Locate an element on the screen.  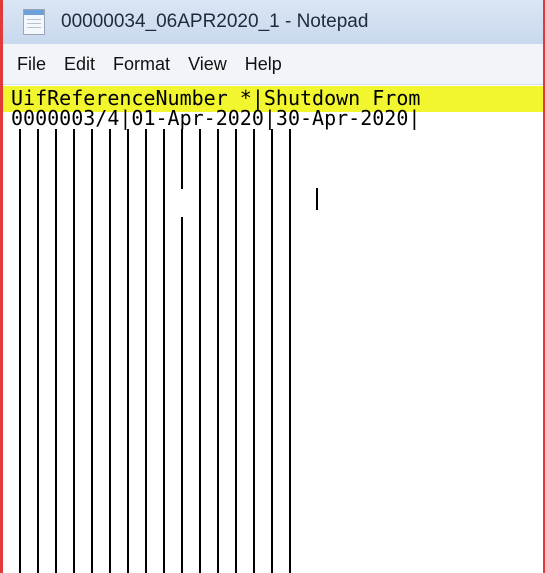
text-line-header: UifReferenceNumber *|Shutdown From is located at coordinates (216, 98).